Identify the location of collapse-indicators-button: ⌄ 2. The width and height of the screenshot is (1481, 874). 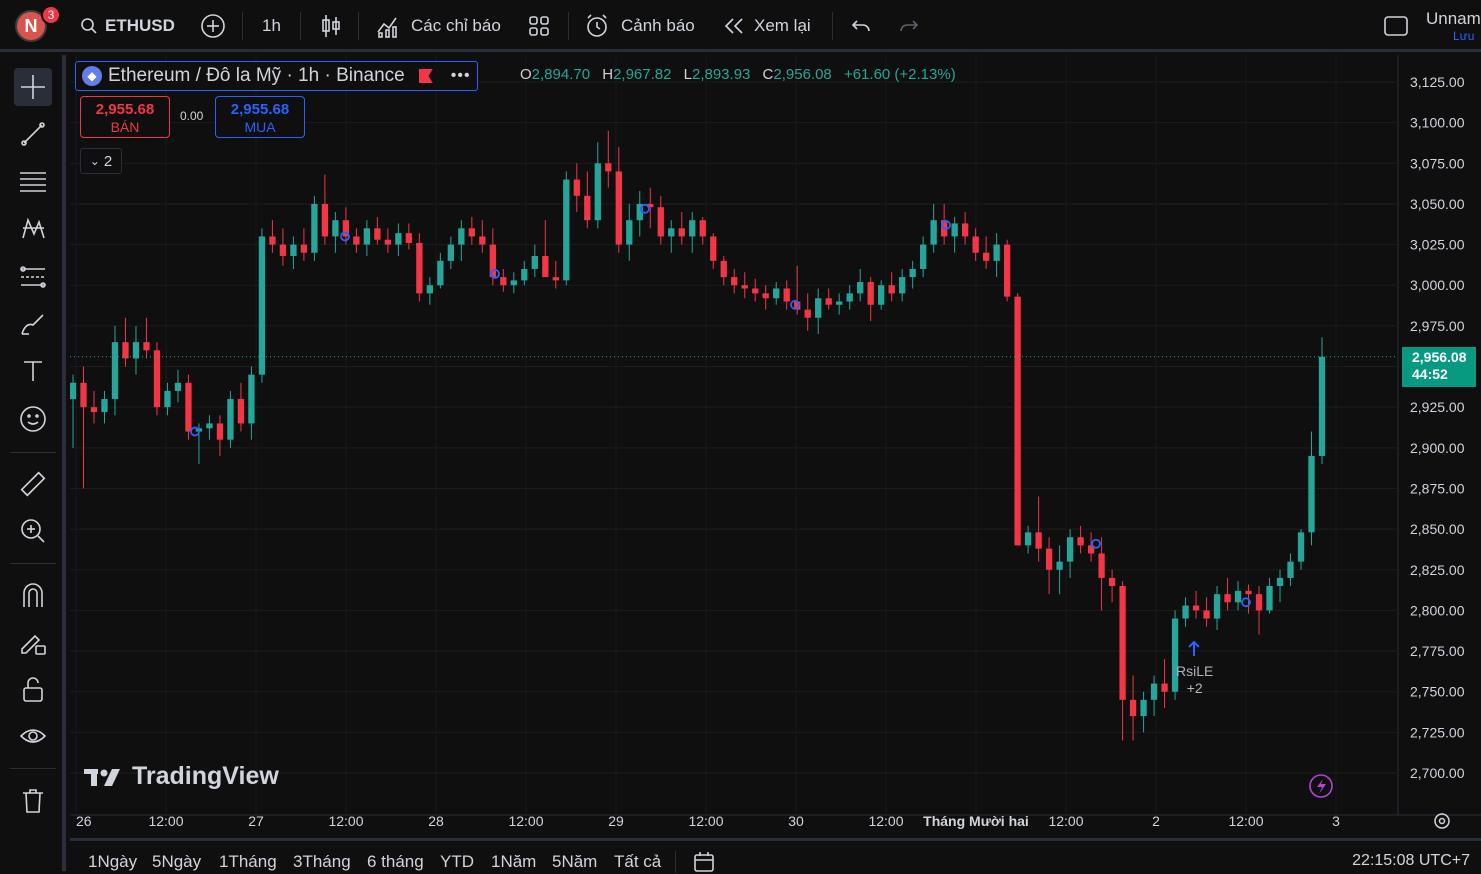
(101, 161).